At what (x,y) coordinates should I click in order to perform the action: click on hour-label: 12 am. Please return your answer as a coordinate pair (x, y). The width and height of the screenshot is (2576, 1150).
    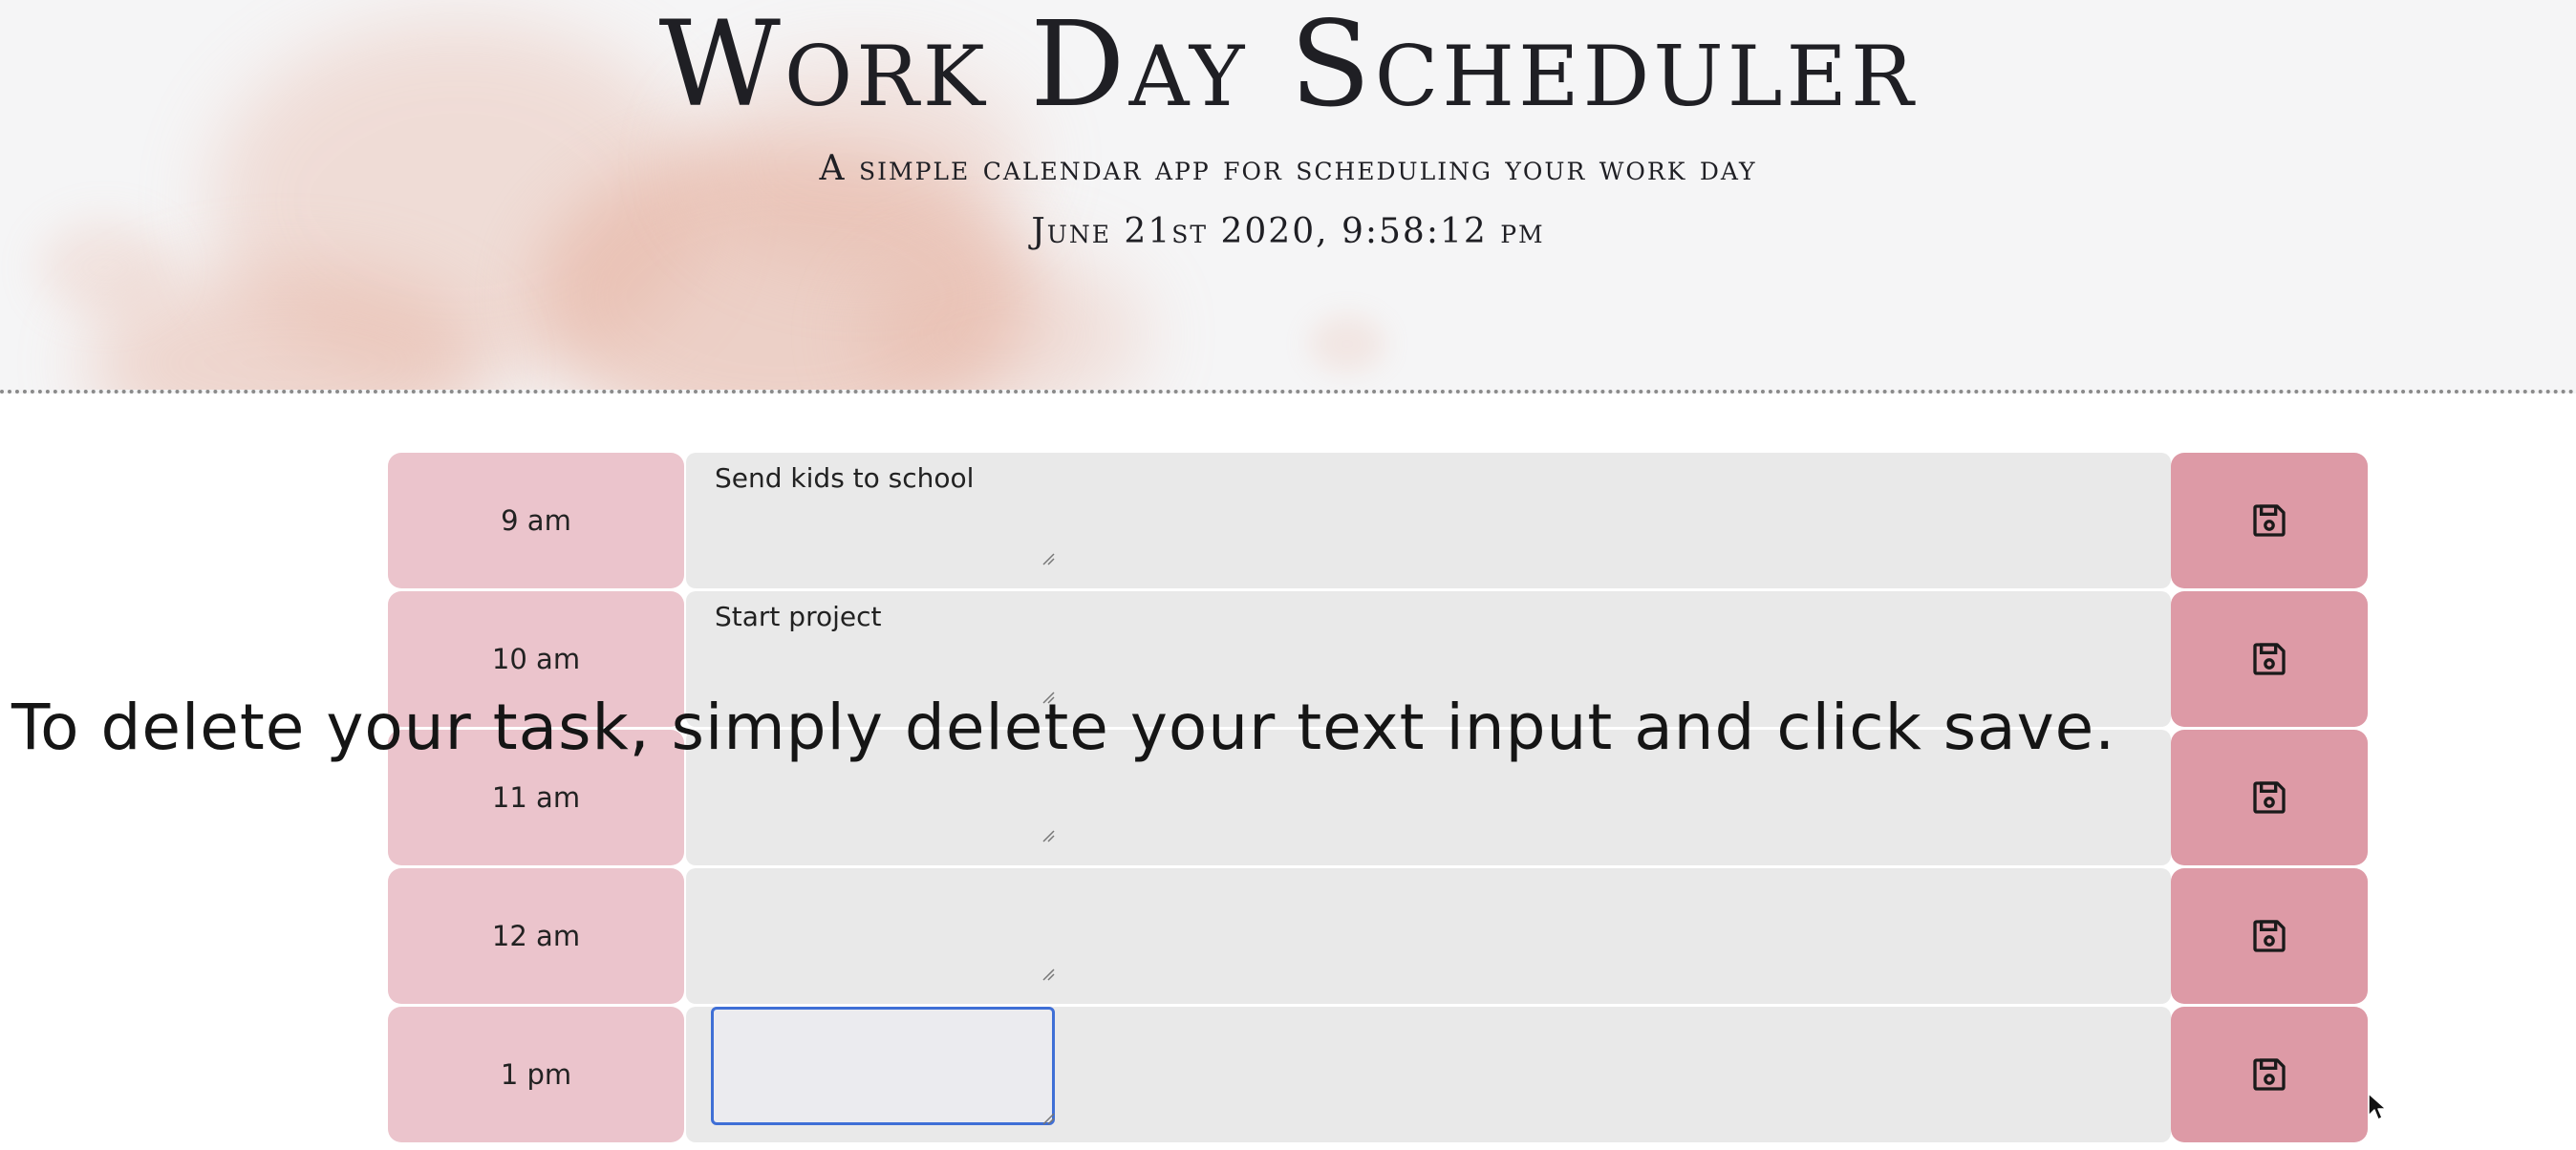
    Looking at the image, I should click on (536, 936).